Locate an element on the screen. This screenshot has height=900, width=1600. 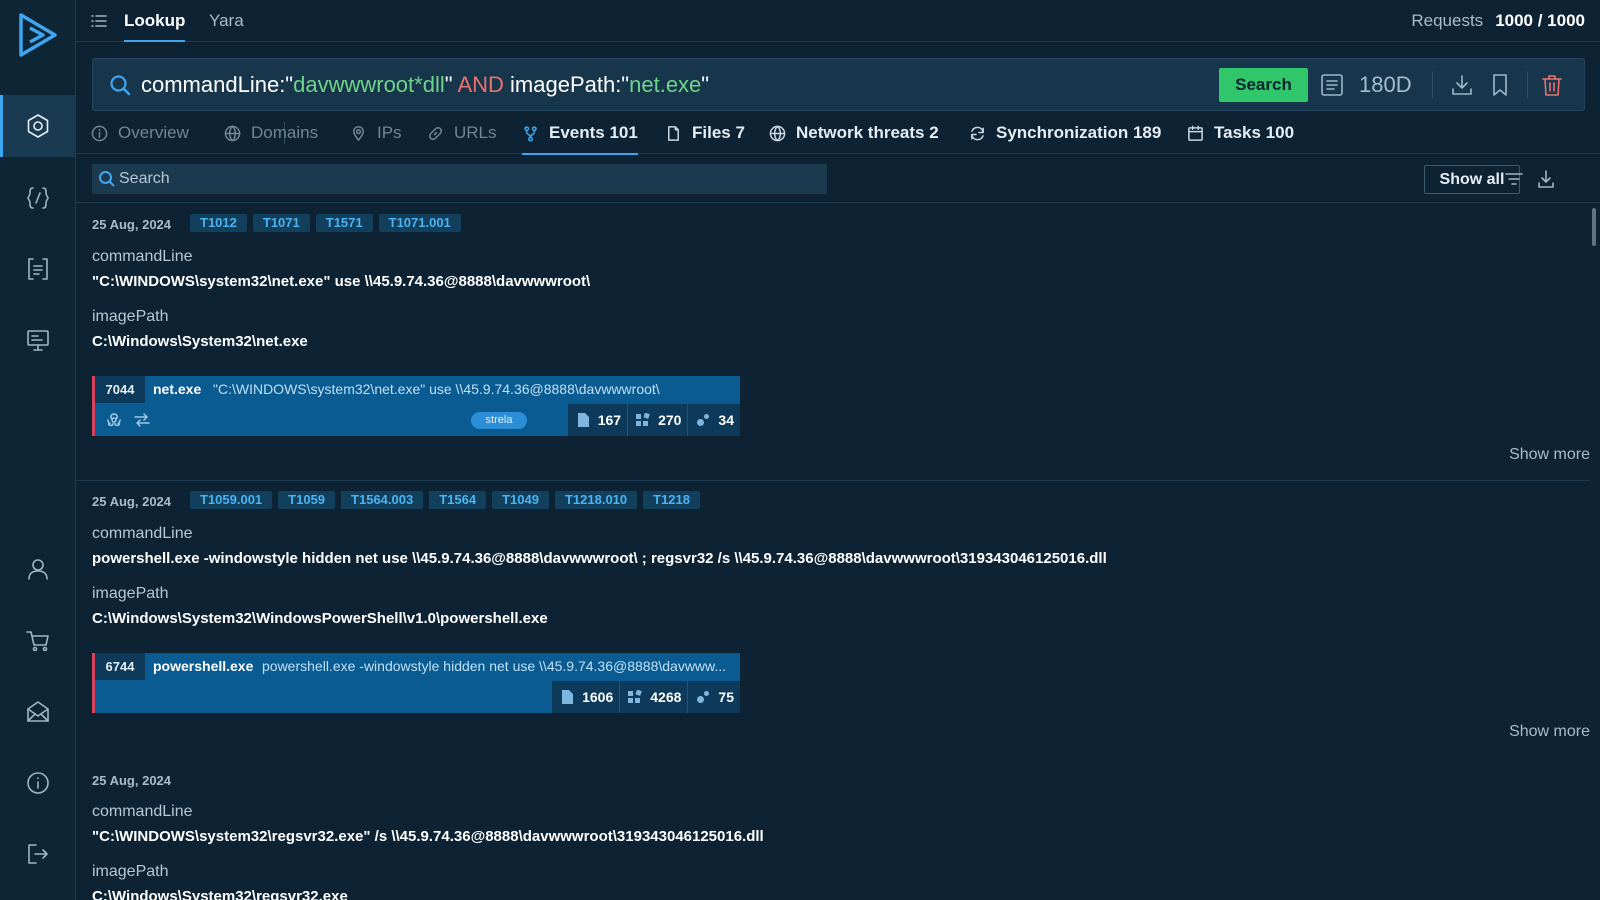
event-search-input is located at coordinates (469, 179).